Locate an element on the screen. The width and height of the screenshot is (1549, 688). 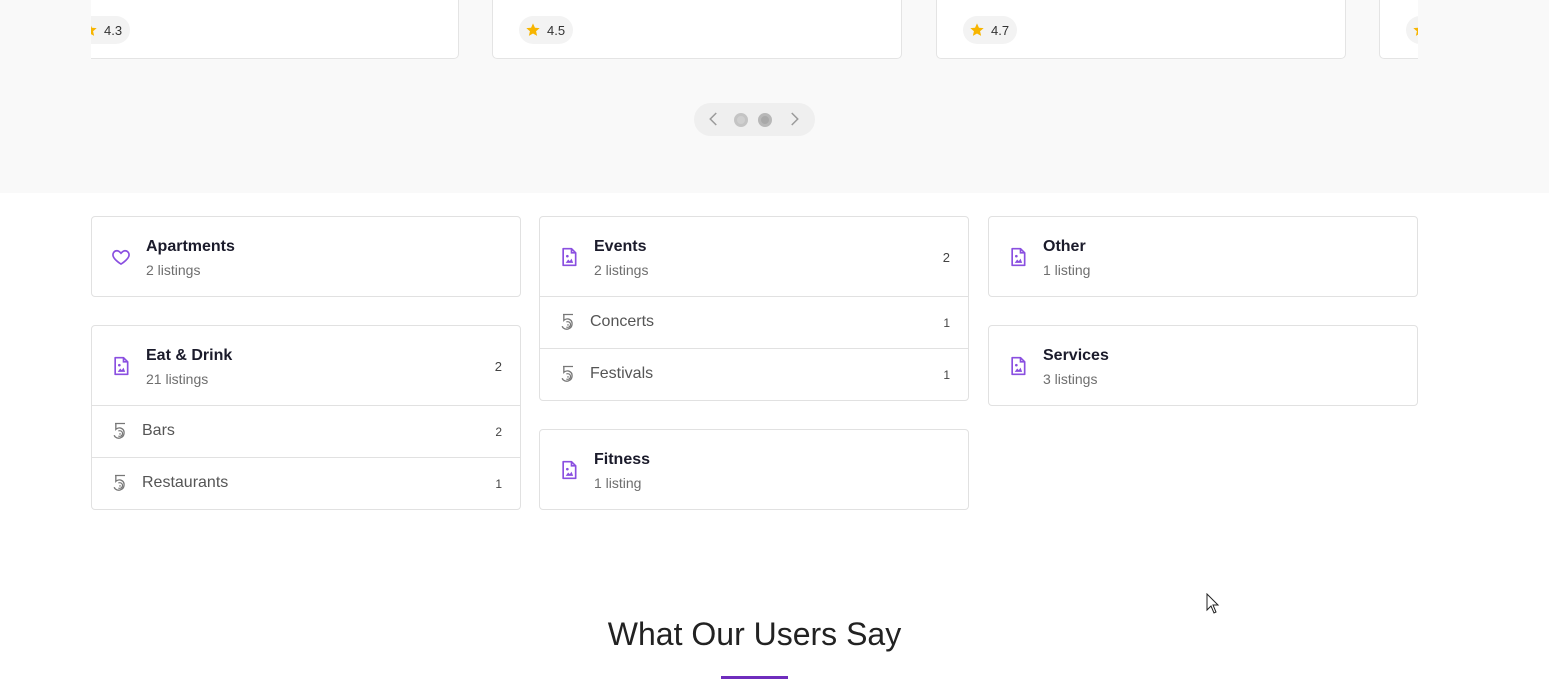
chevron-left-icon is located at coordinates (714, 119).